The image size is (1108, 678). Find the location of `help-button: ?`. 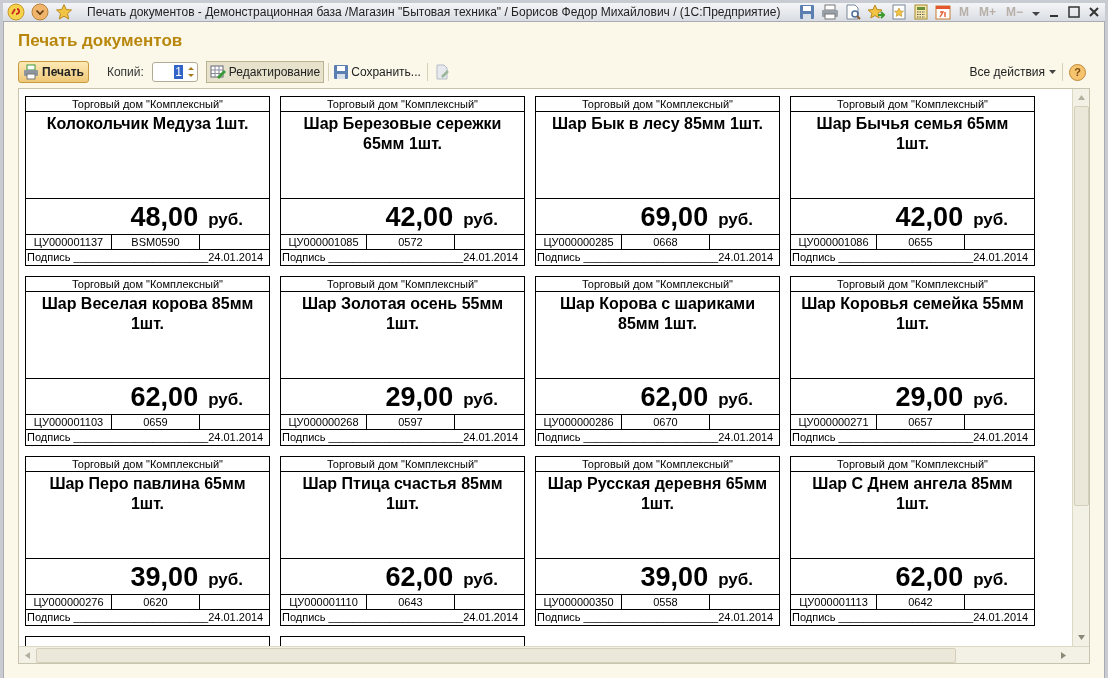

help-button: ? is located at coordinates (1077, 72).